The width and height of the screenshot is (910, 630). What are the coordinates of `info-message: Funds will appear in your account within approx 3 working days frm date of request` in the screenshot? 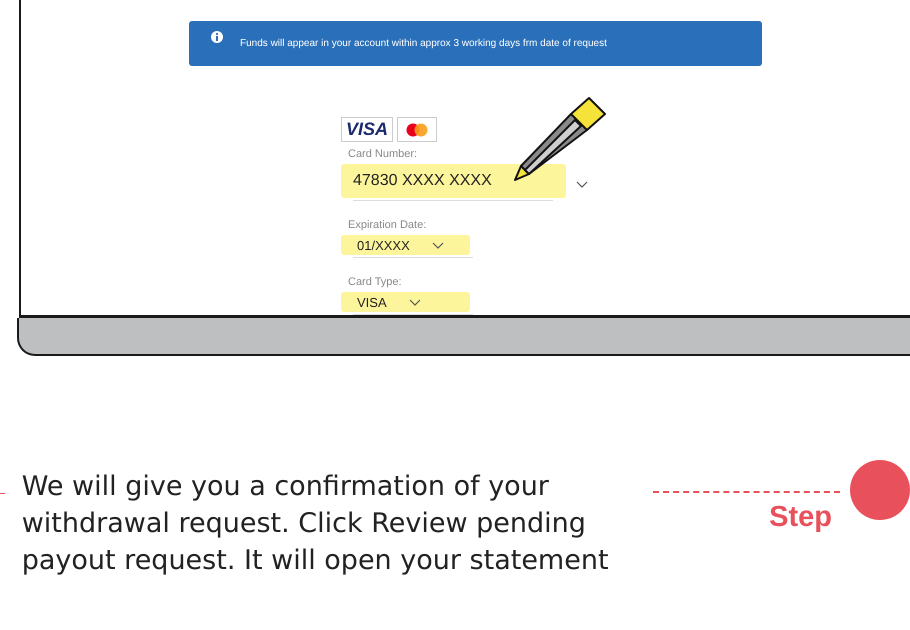 It's located at (423, 43).